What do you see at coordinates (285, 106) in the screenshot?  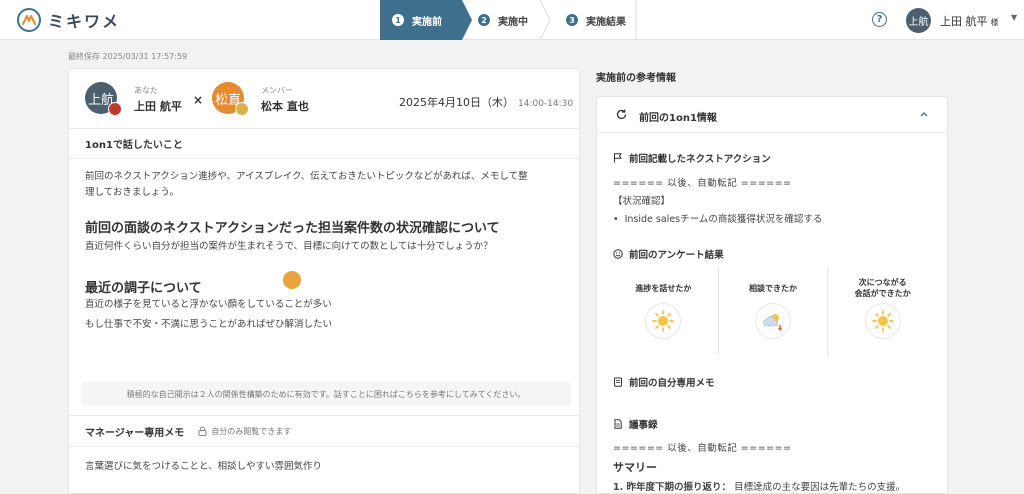 I see `name-member: 松本 直也` at bounding box center [285, 106].